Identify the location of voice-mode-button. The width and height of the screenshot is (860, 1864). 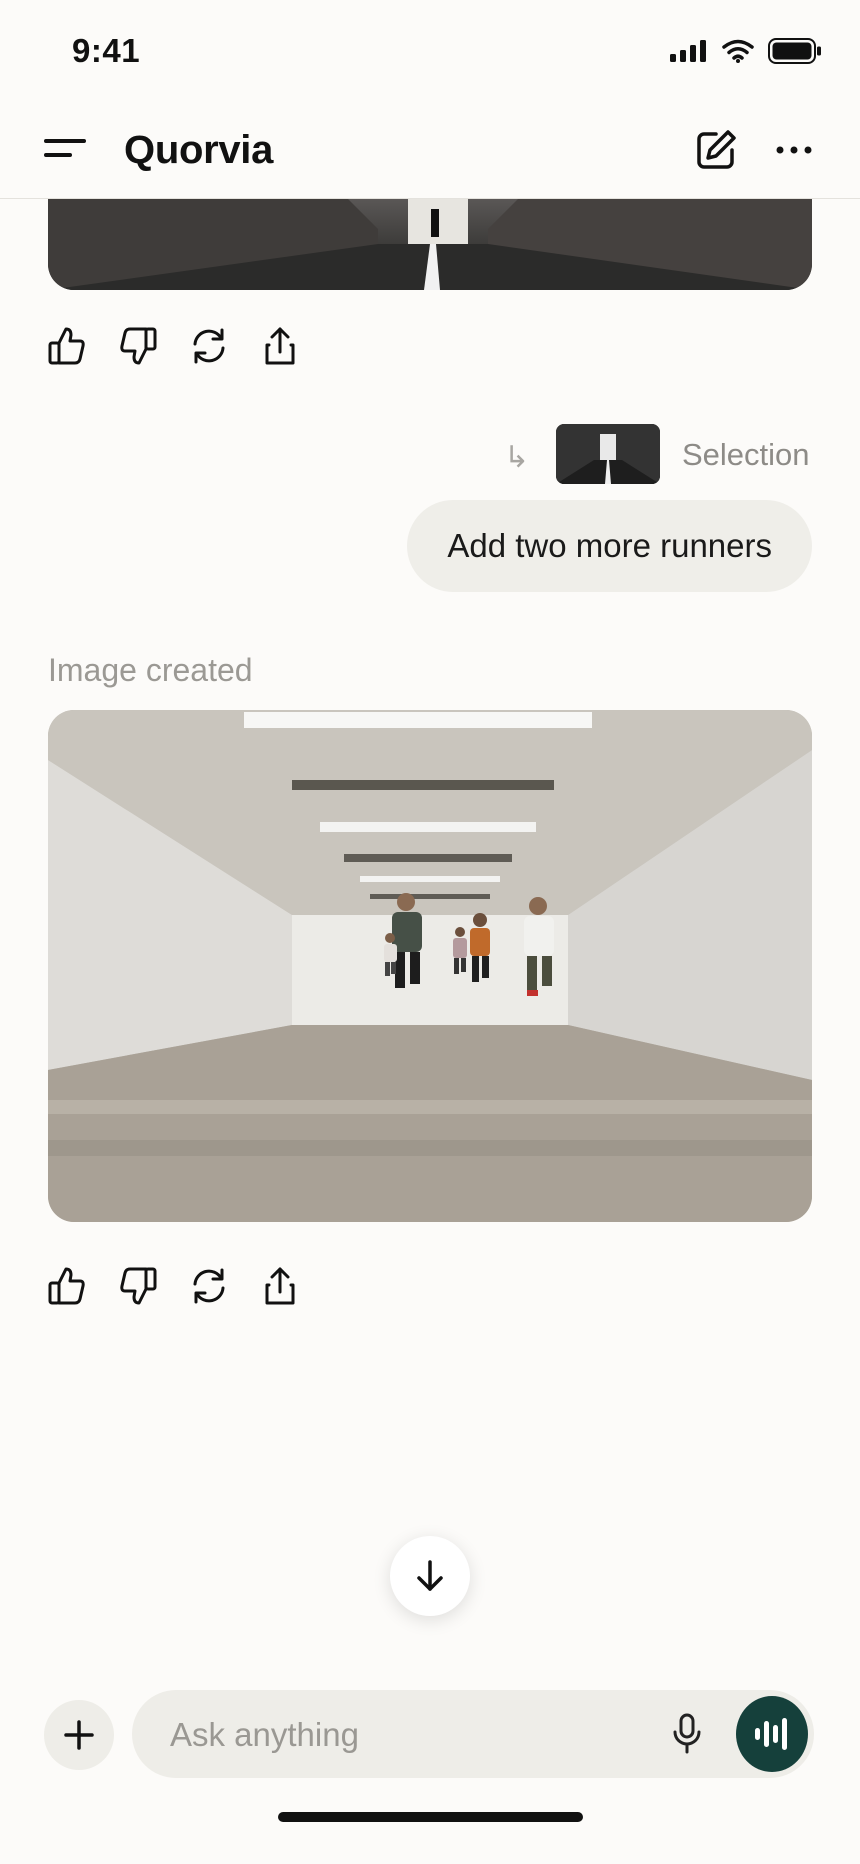
(772, 1734).